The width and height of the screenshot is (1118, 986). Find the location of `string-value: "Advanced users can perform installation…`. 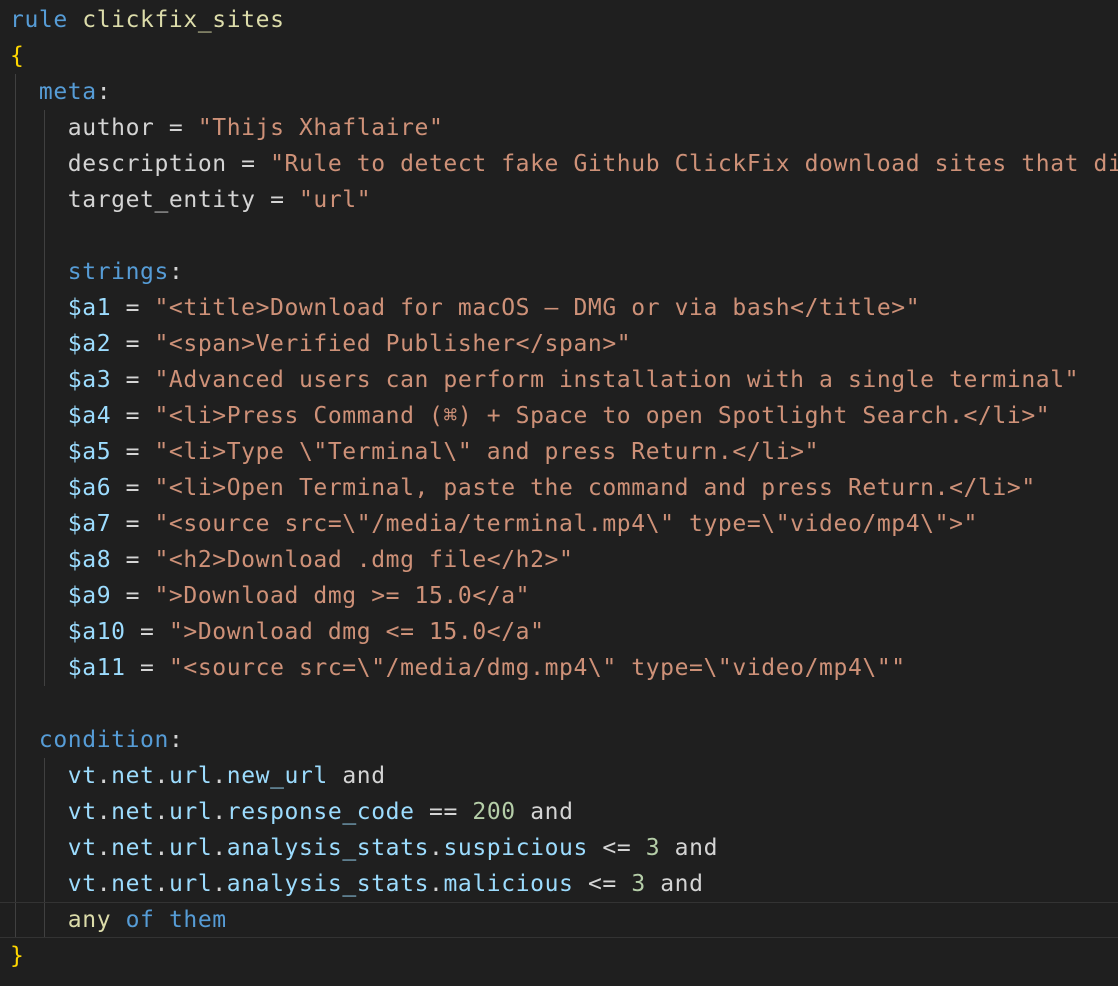

string-value: "Advanced users can perform installation… is located at coordinates (617, 380).